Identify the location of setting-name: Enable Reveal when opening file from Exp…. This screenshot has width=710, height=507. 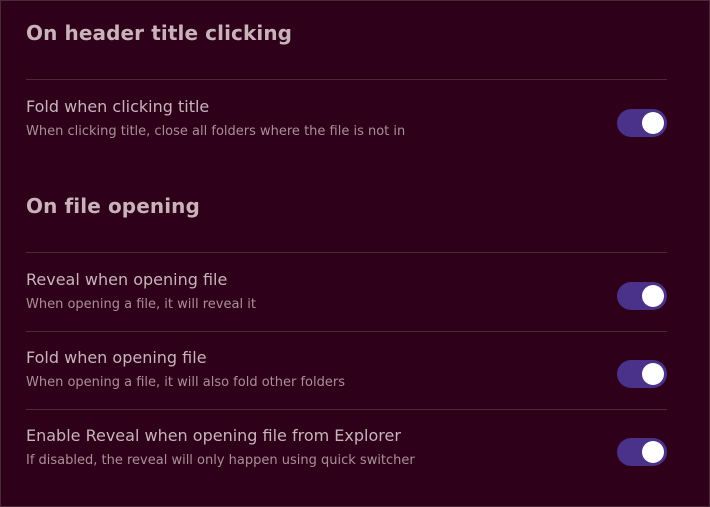
(213, 435).